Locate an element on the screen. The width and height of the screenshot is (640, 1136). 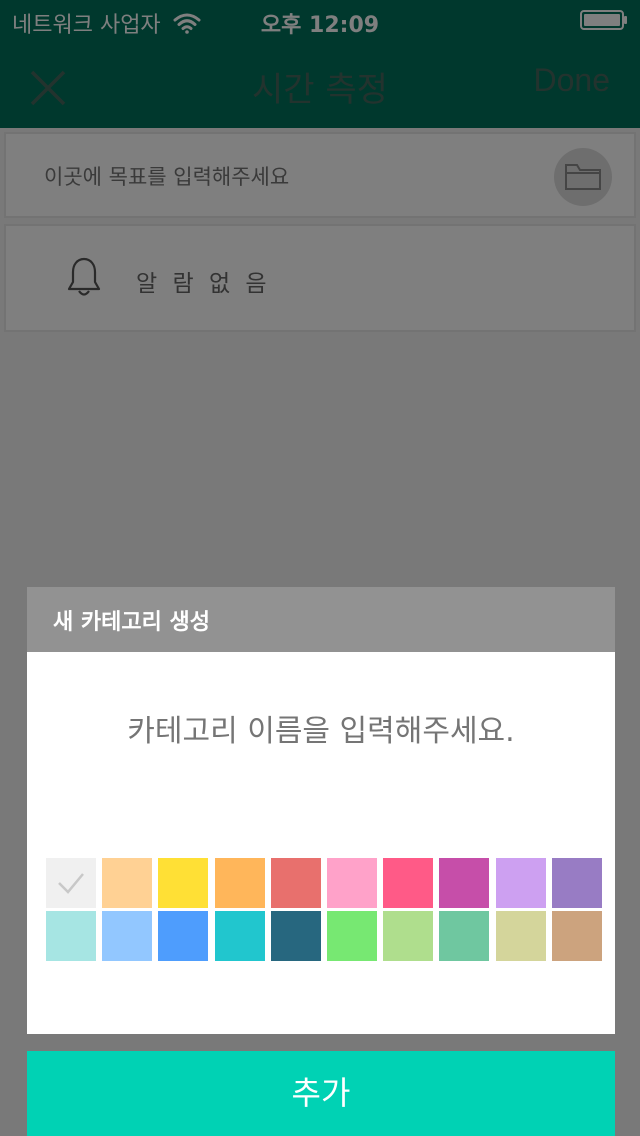
check-icon is located at coordinates (71, 883).